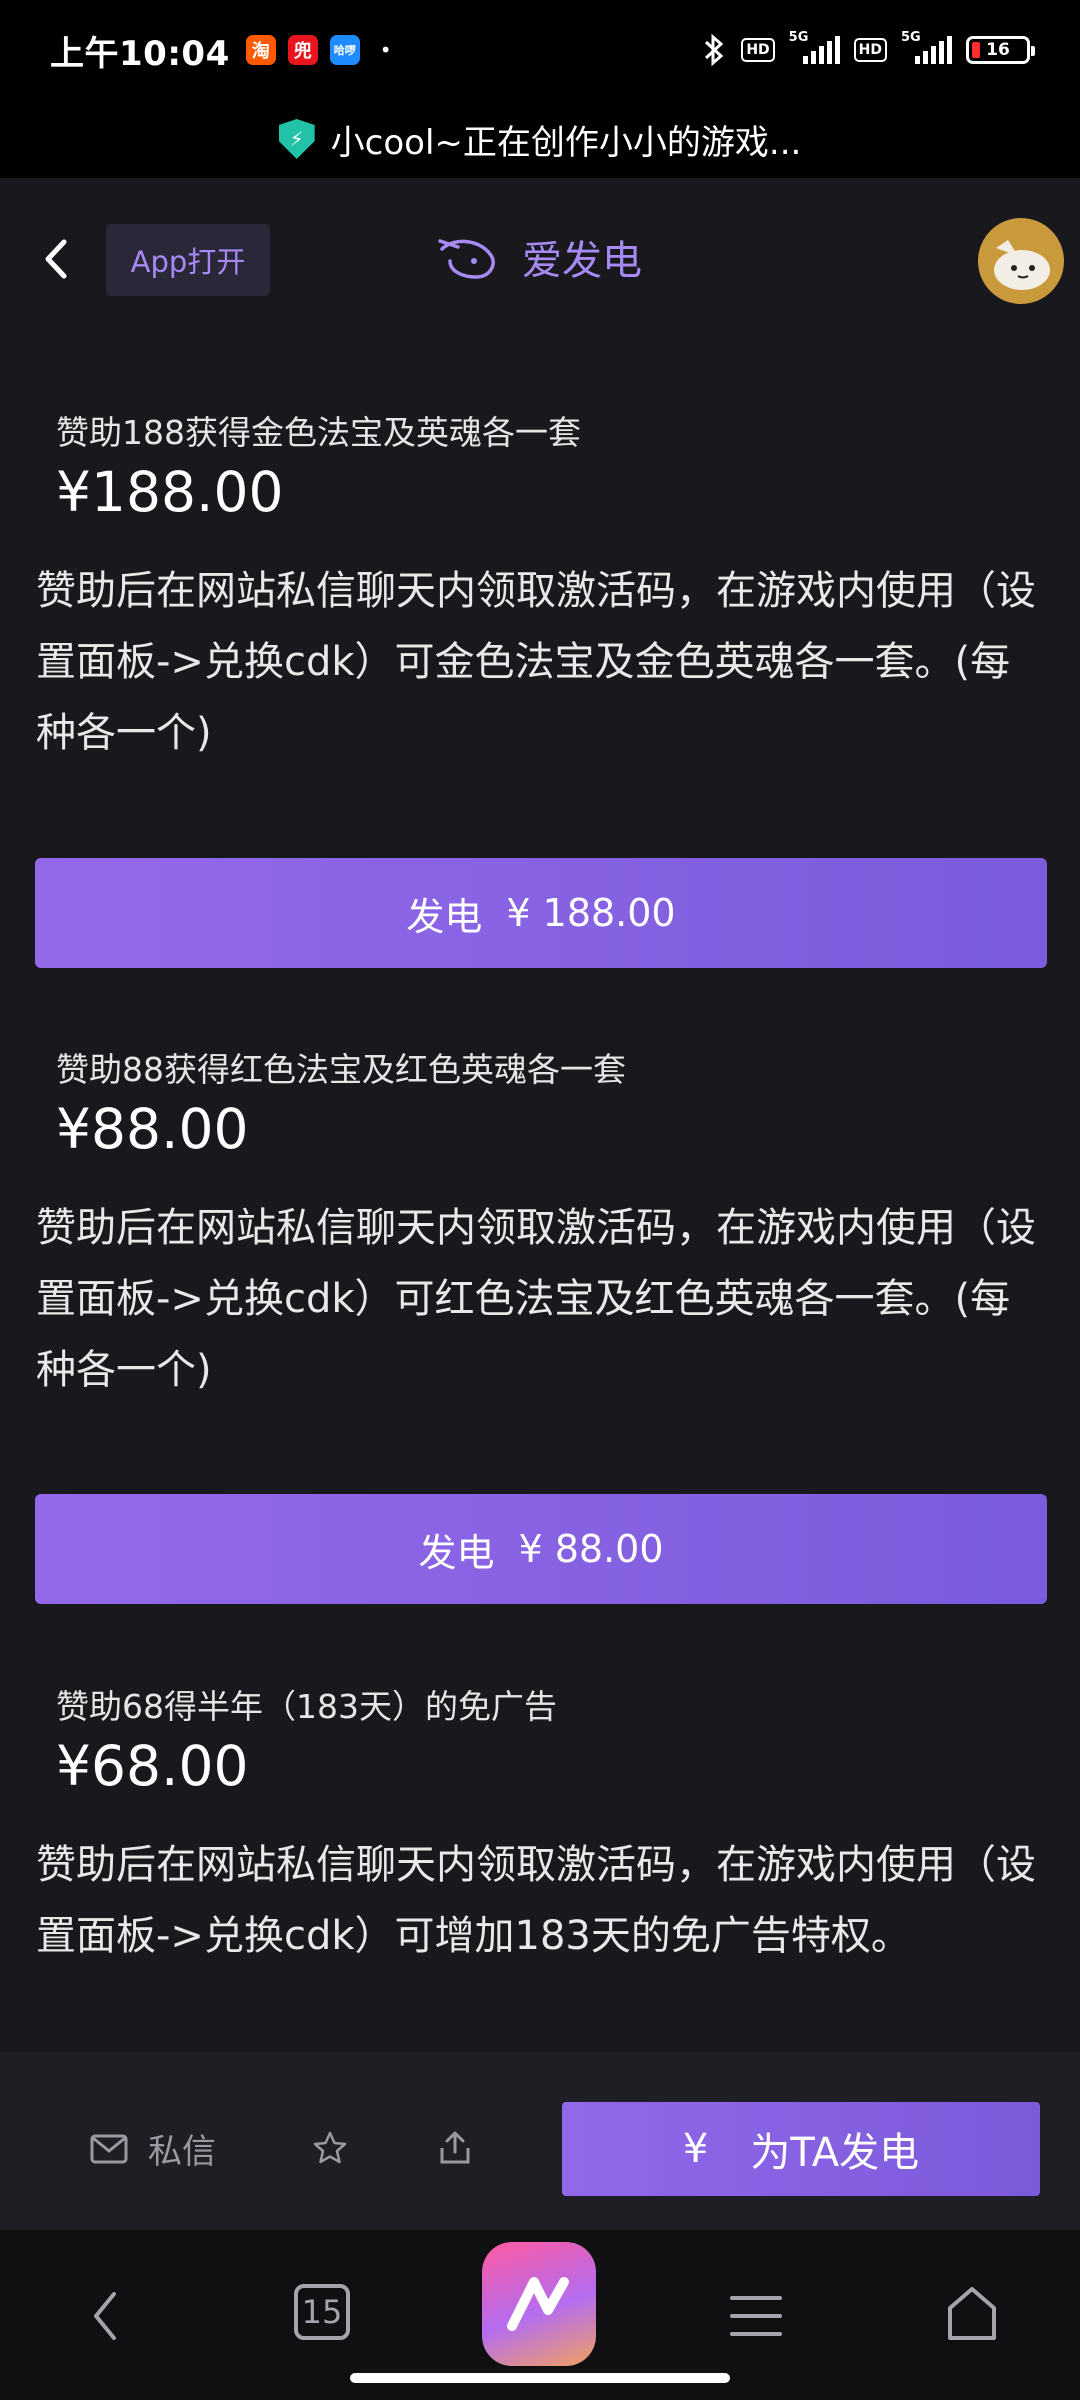  Describe the element at coordinates (296, 139) in the screenshot. I see `security-shield-icon: ⚡` at that location.